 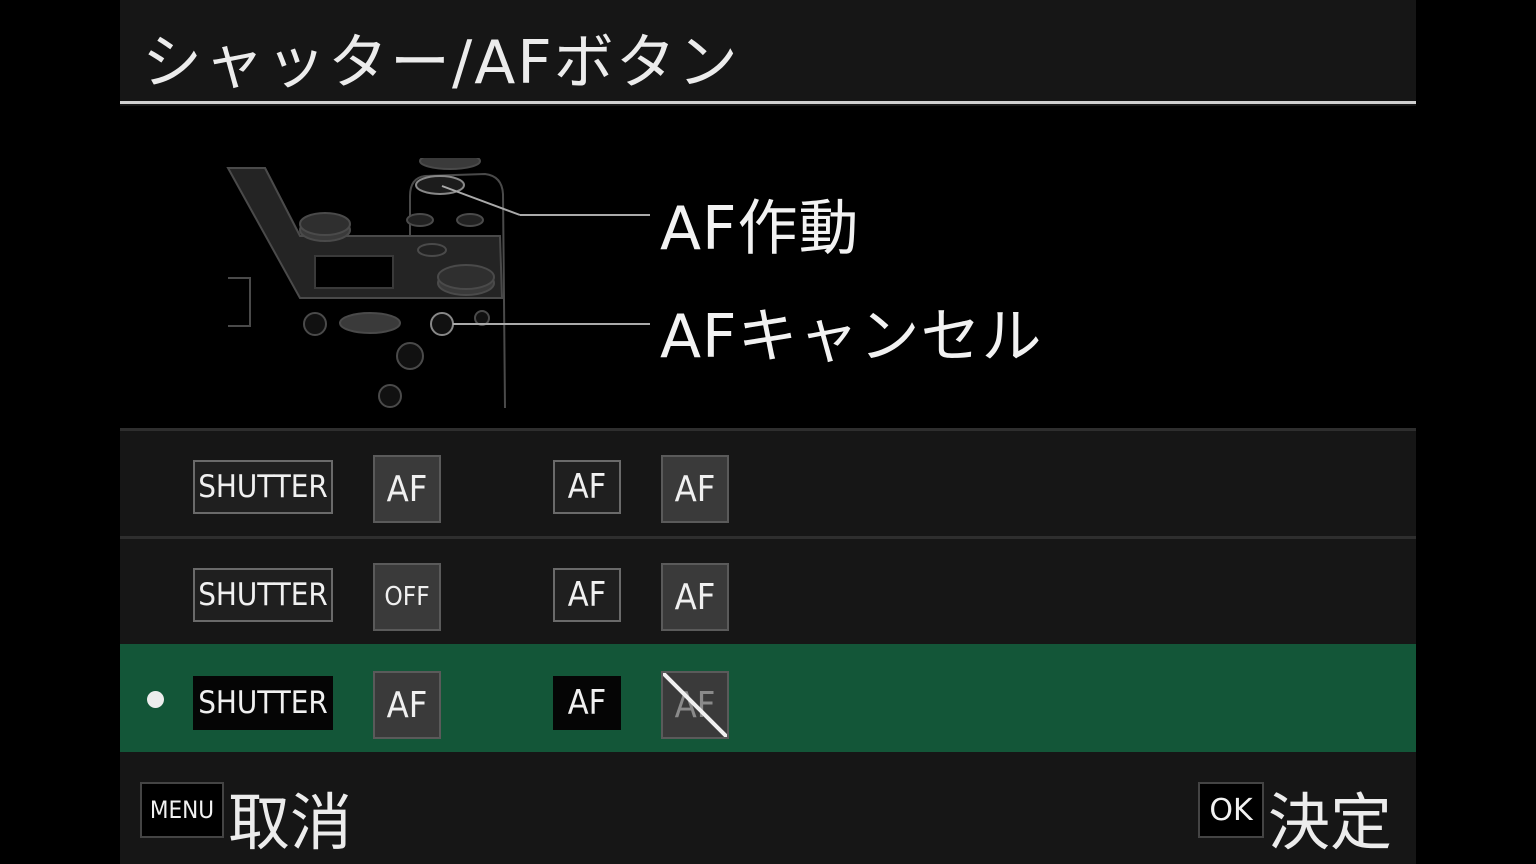 What do you see at coordinates (851, 337) in the screenshot?
I see `af-cancel-callout: AFキャンセル` at bounding box center [851, 337].